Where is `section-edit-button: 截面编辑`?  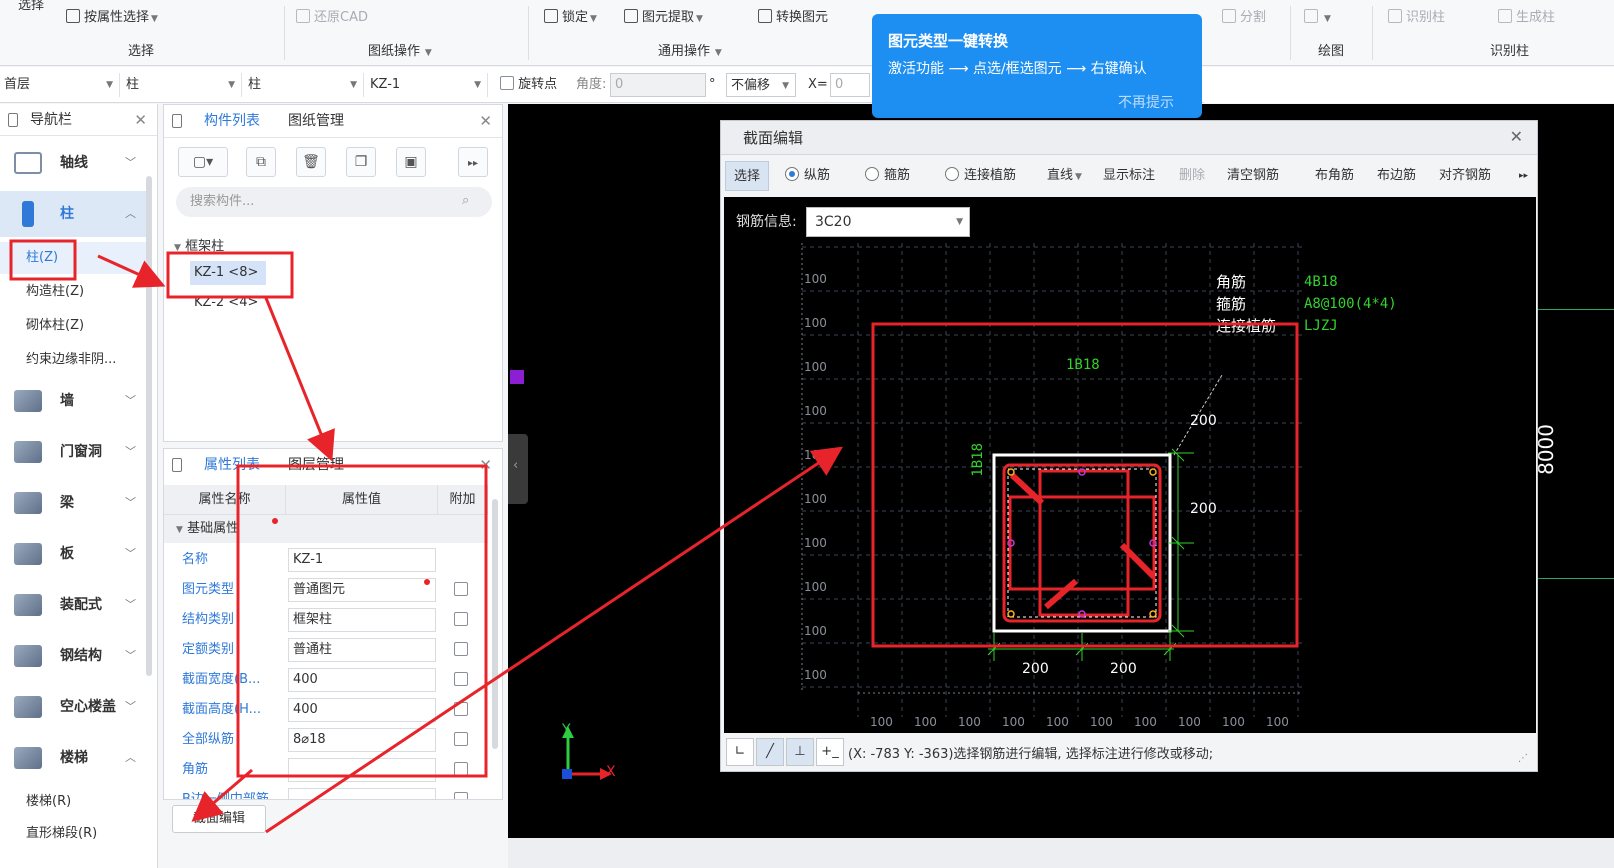 section-edit-button: 截面编辑 is located at coordinates (219, 819).